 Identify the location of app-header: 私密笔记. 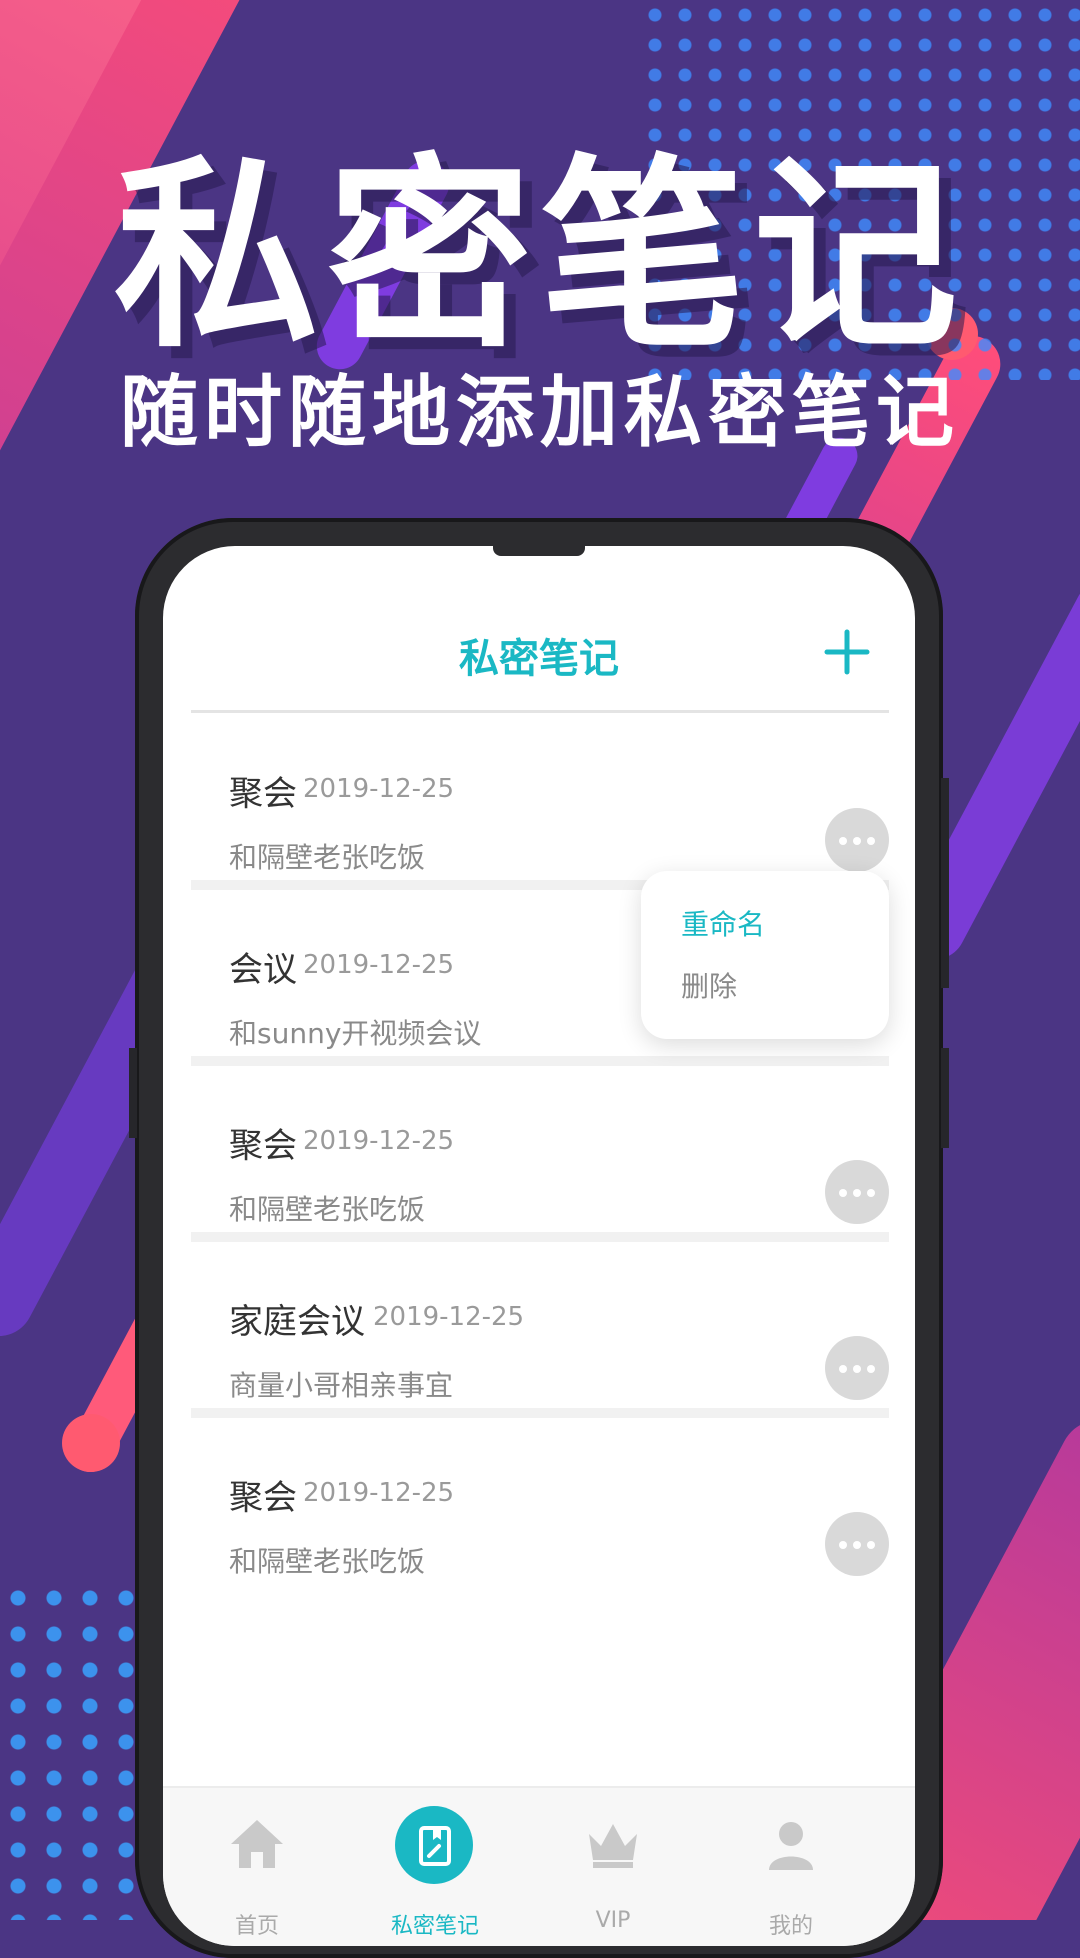
(539, 658).